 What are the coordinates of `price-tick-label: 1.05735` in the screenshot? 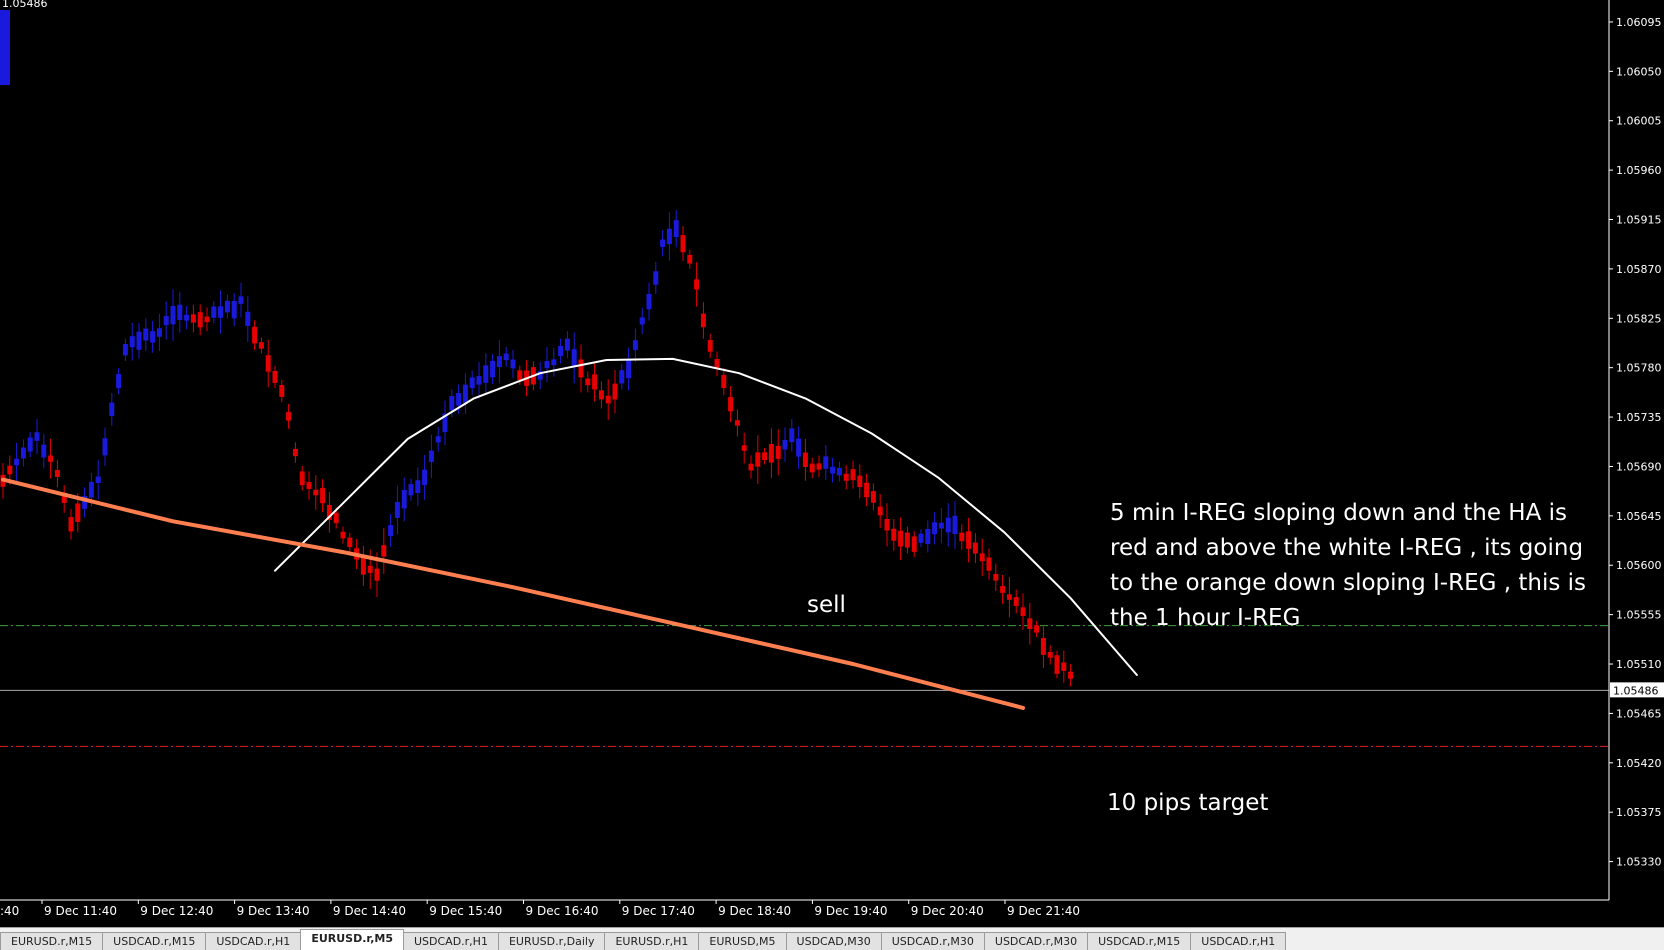 It's located at (1639, 417).